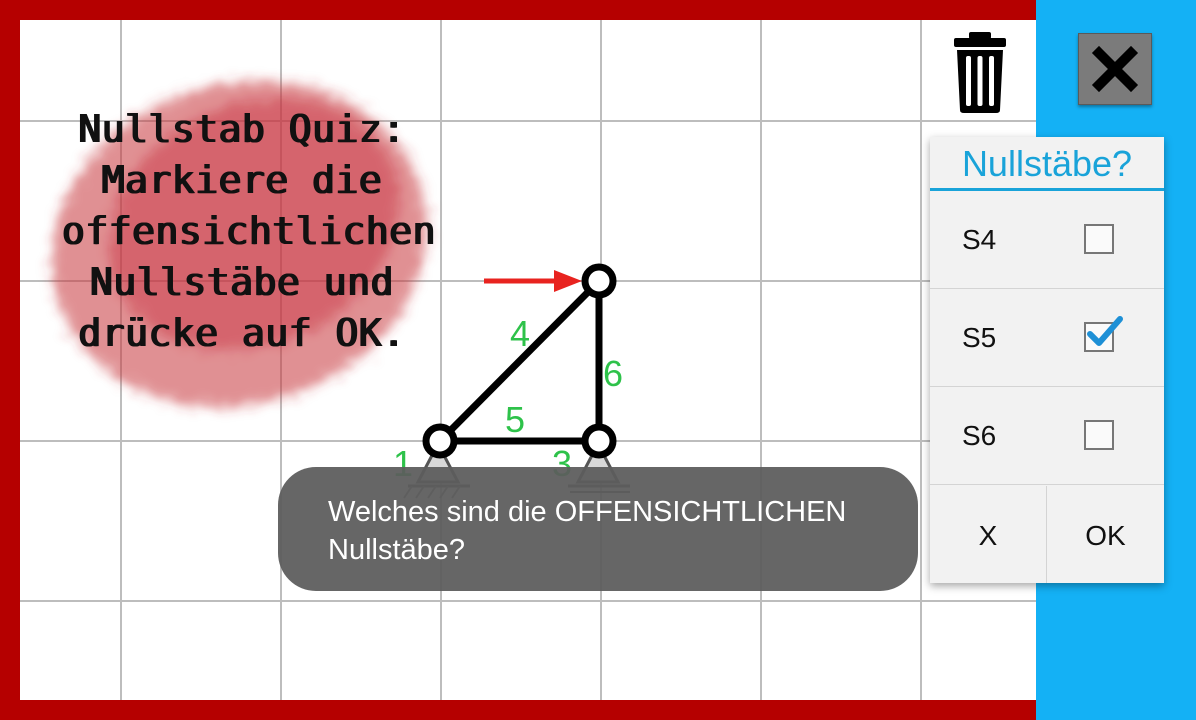 Image resolution: width=1196 pixels, height=720 pixels. What do you see at coordinates (1099, 239) in the screenshot?
I see `checkbox-s4` at bounding box center [1099, 239].